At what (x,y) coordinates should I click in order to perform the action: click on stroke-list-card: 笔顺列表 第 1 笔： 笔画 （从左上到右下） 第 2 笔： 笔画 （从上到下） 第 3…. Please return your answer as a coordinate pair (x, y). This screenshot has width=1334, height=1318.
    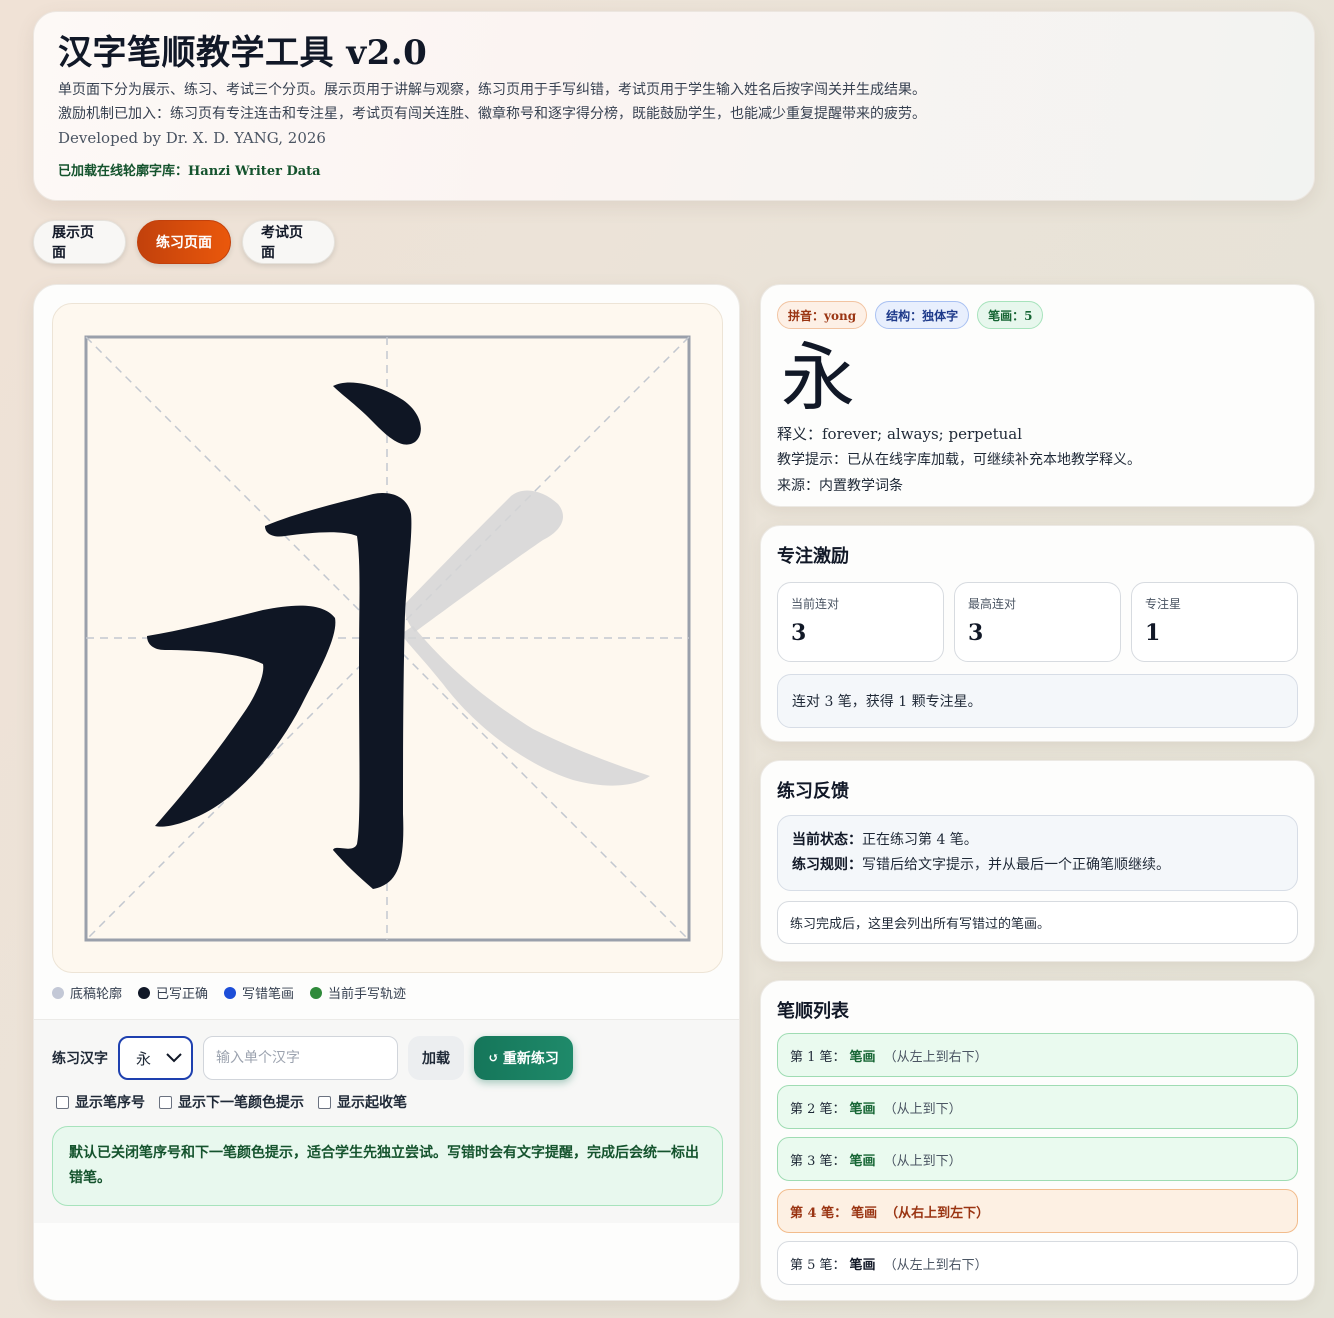
    Looking at the image, I should click on (1037, 1140).